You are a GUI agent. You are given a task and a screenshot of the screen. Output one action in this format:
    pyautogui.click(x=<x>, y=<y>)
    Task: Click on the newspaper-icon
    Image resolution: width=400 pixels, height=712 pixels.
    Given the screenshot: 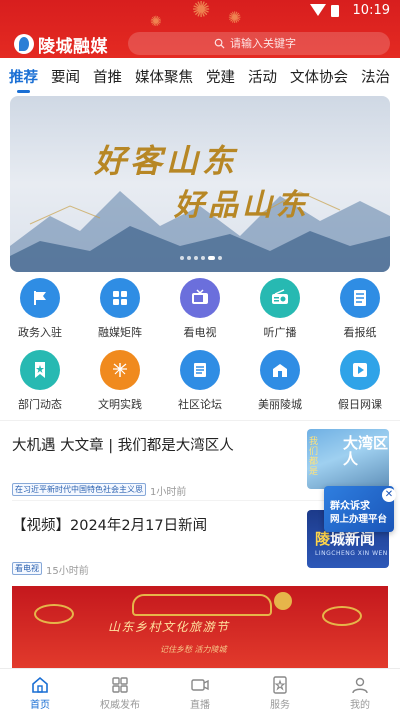 What is the action you would take?
    pyautogui.click(x=360, y=298)
    